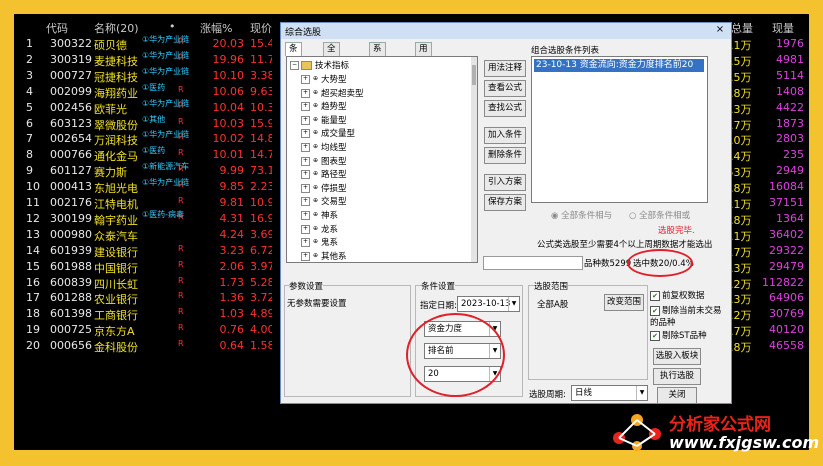  Describe the element at coordinates (319, 242) in the screenshot. I see `tree-item: + ⊕ 鬼系` at that location.